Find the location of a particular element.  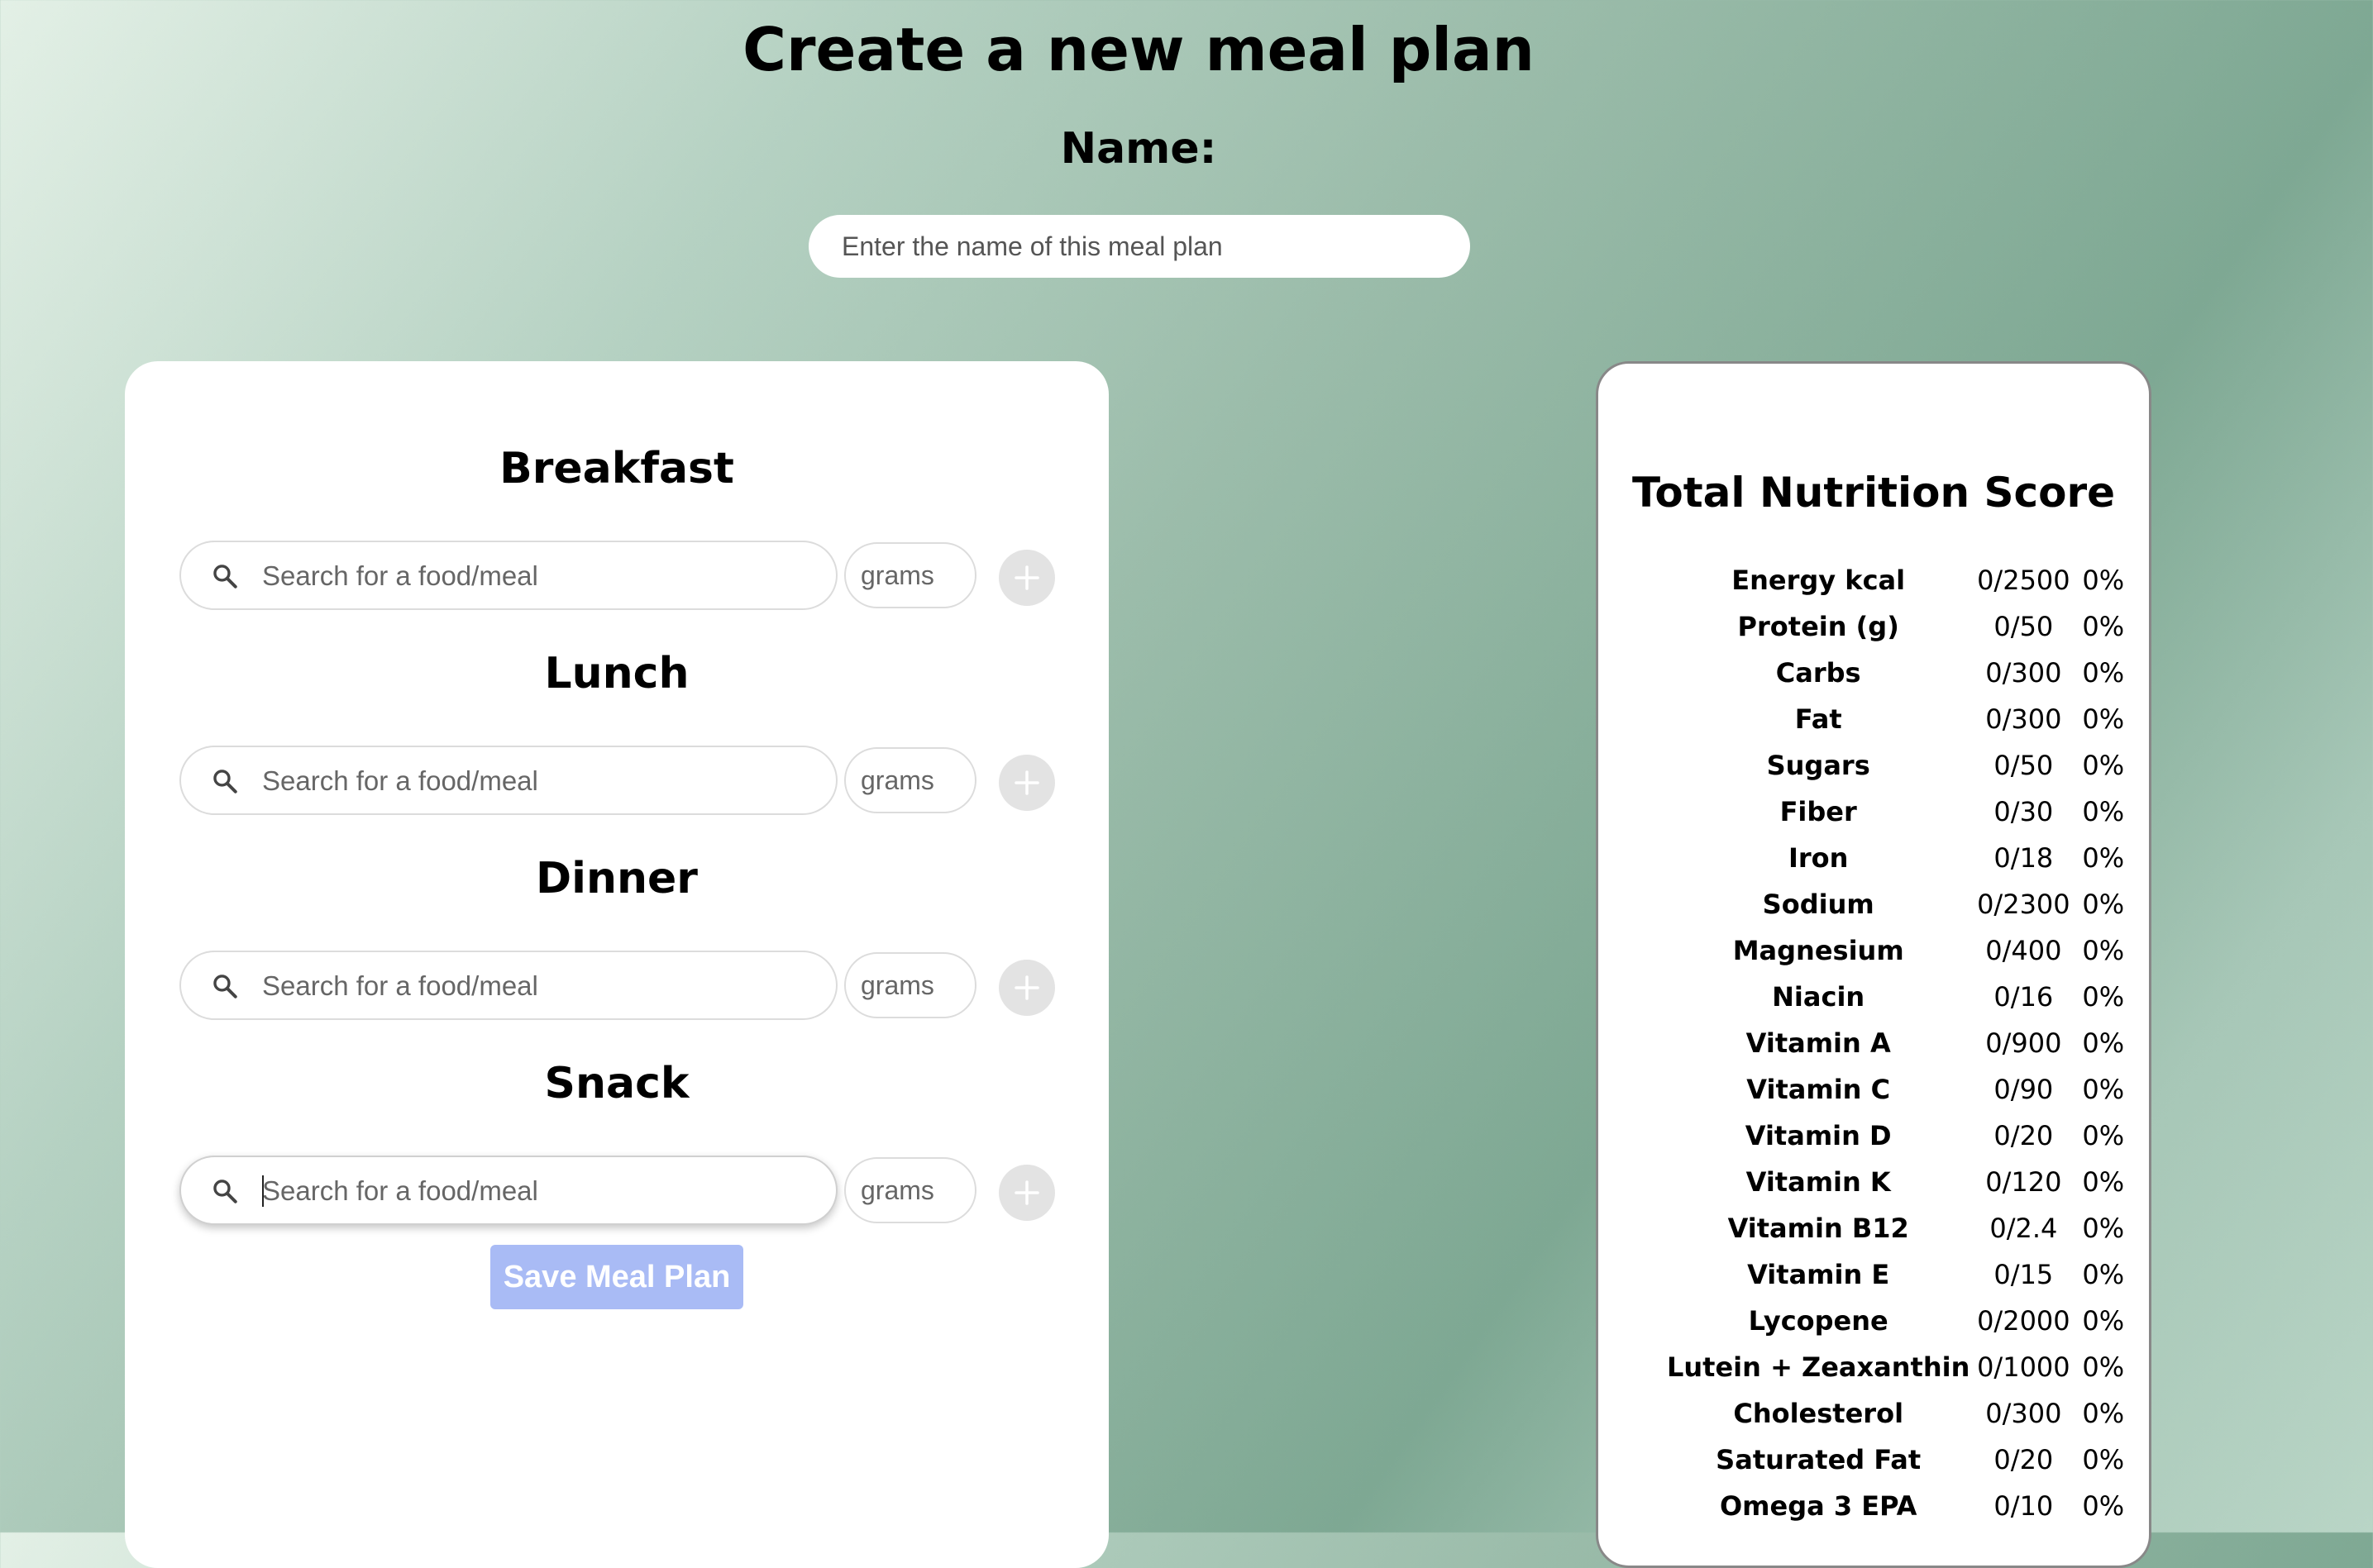

nutrient-name: Sugars is located at coordinates (1818, 765).